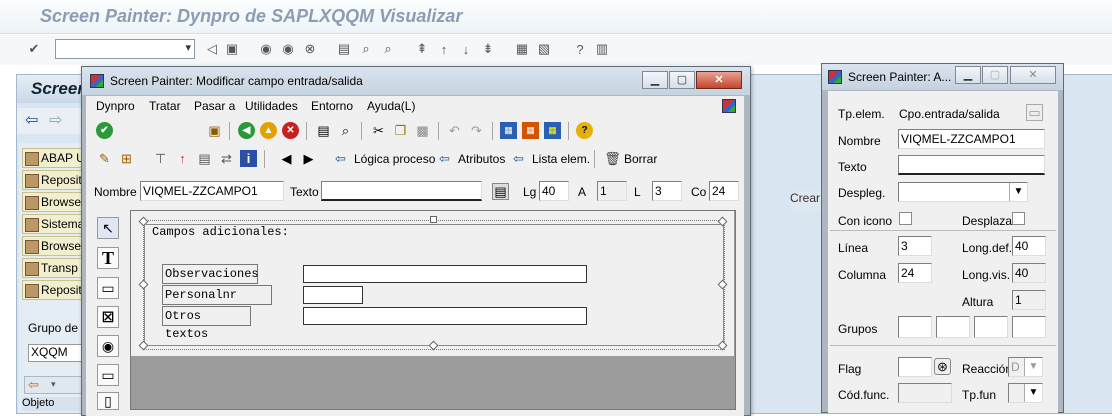 This screenshot has height=416, width=1112. Describe the element at coordinates (210, 274) in the screenshot. I see `observaciones-label: Observaciones` at that location.